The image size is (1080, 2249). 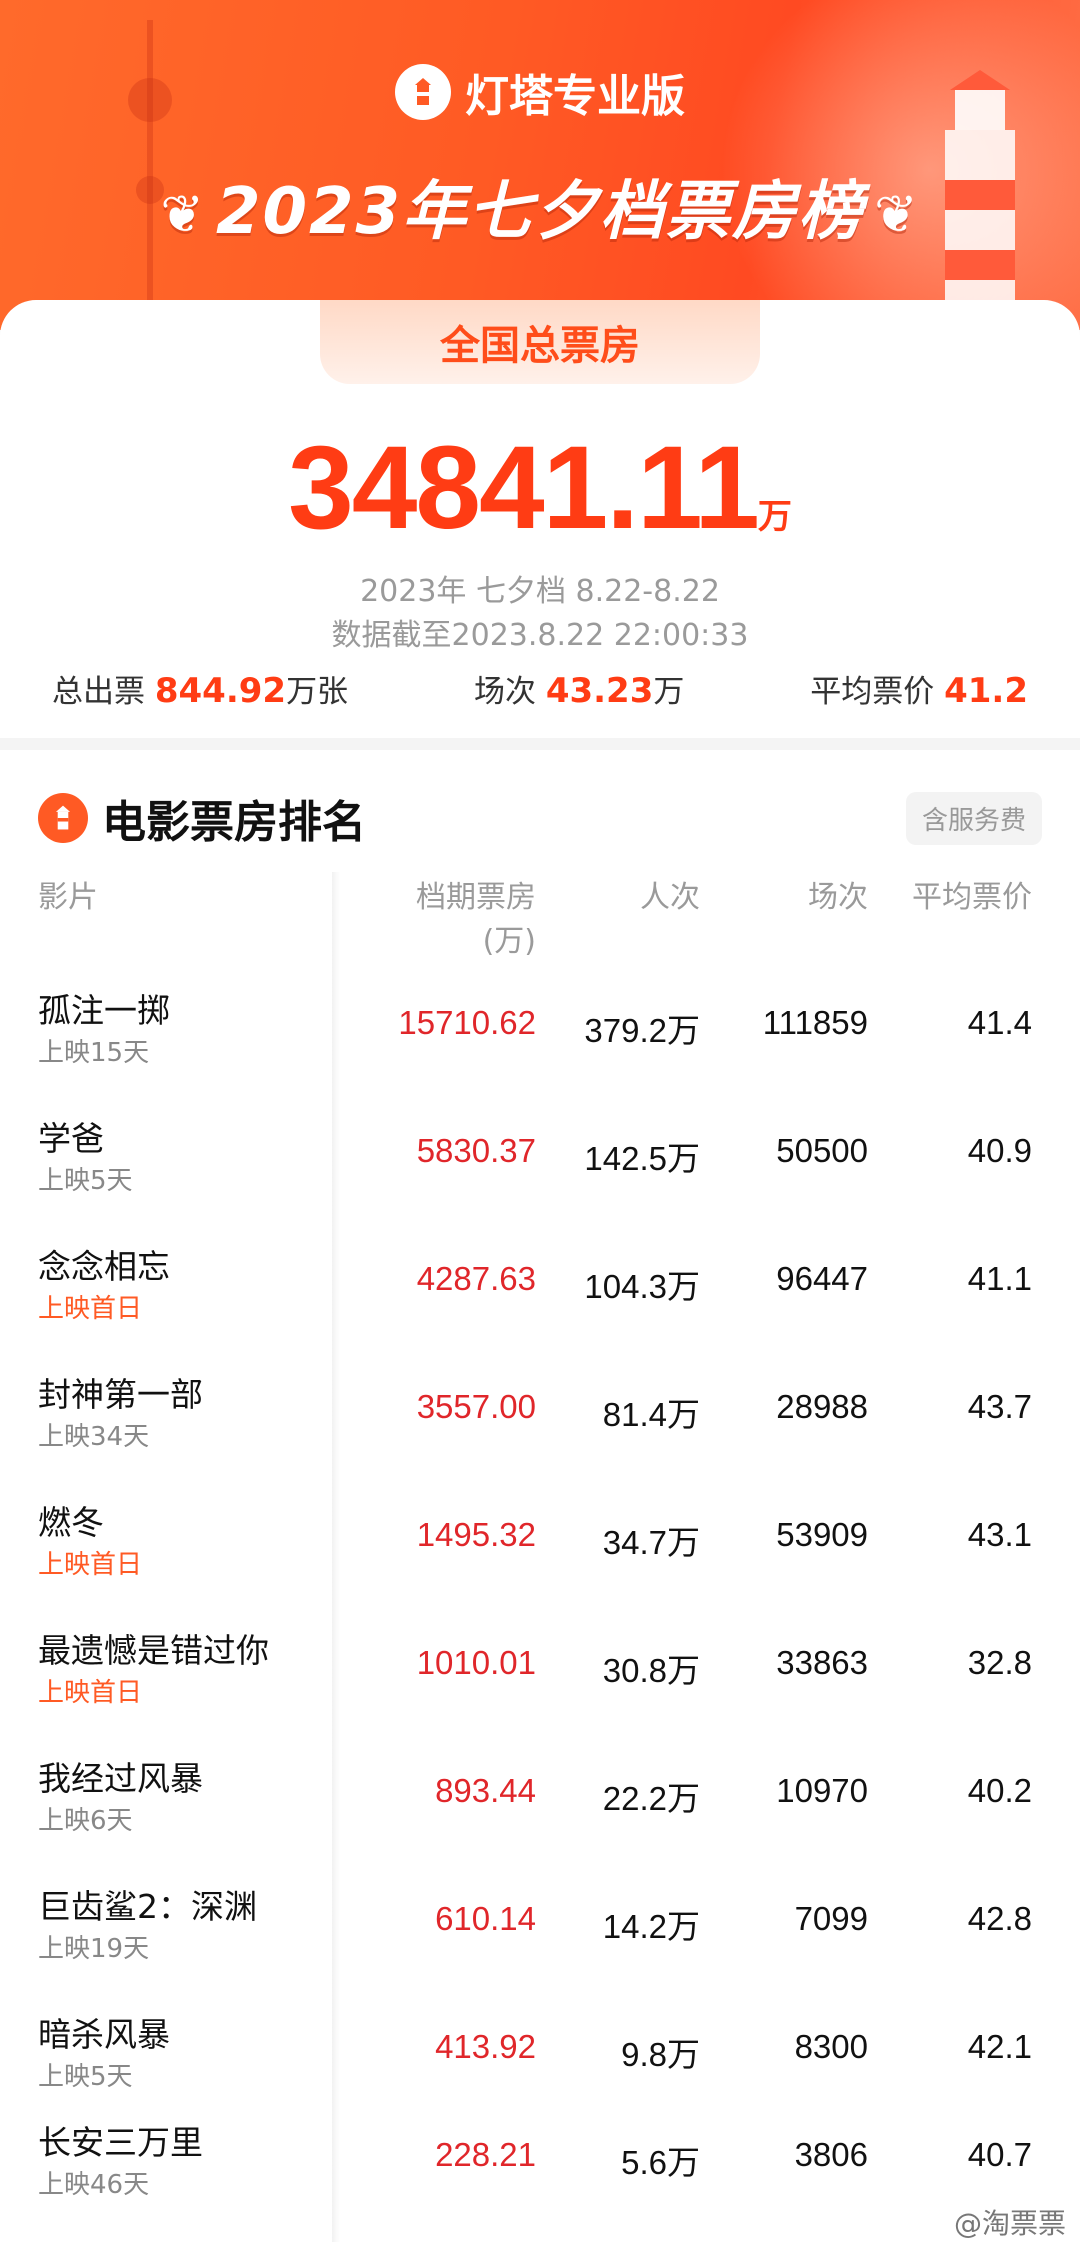 I want to click on audience-value: 30.8万, so click(x=651, y=1670).